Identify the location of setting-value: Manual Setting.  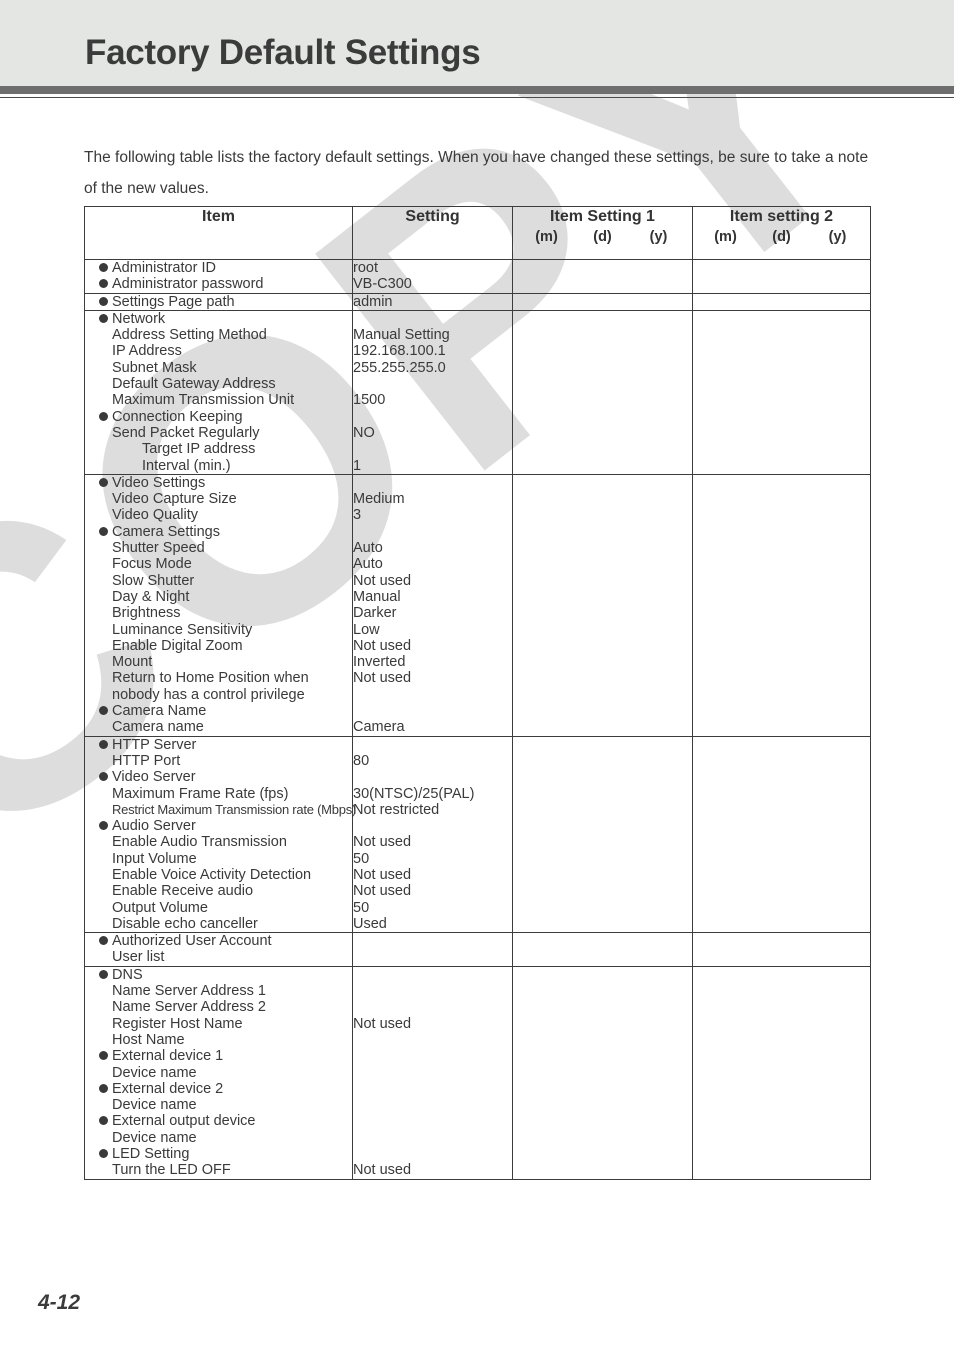
(401, 335).